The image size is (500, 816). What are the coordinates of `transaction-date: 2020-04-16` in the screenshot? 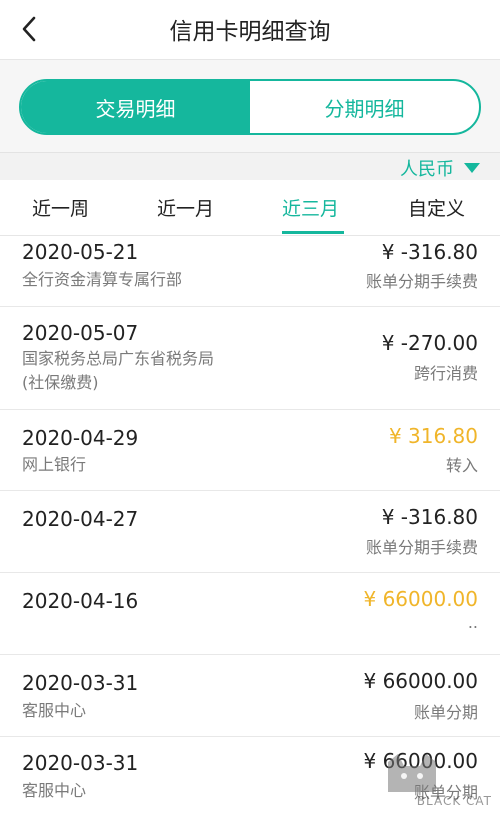 It's located at (80, 601).